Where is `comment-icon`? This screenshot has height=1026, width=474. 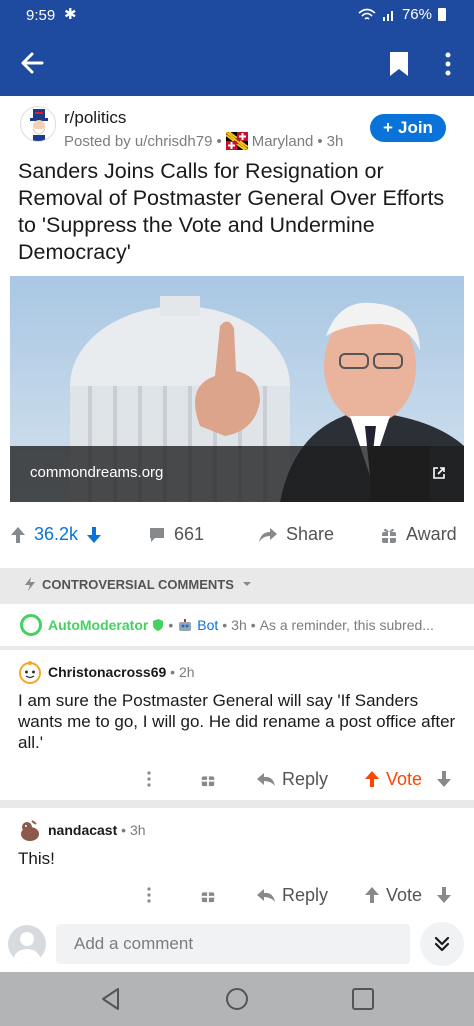 comment-icon is located at coordinates (157, 534).